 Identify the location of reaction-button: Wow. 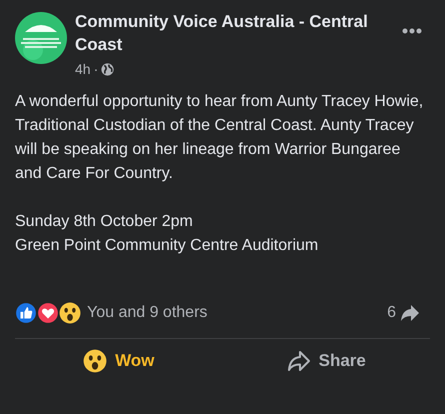
(118, 361).